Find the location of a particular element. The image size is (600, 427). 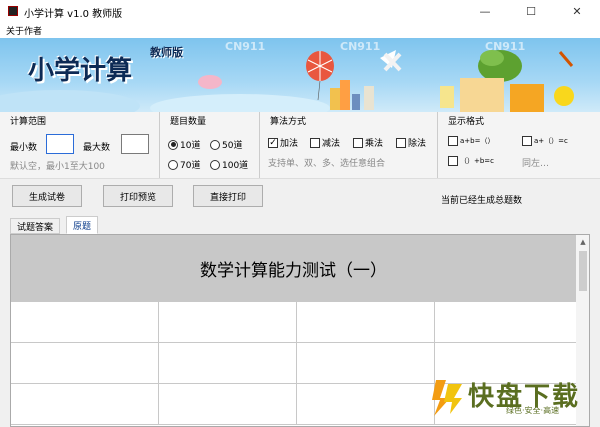

format-title: 显示格式 is located at coordinates (466, 122).